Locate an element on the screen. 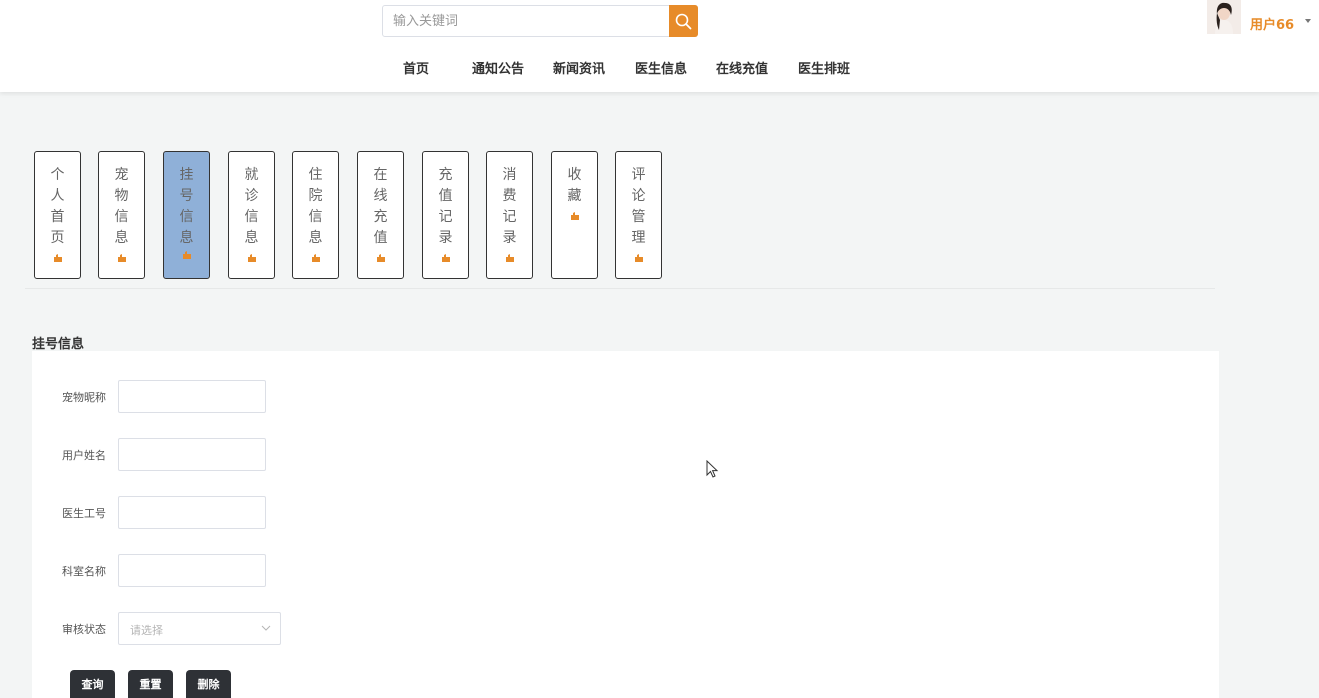 This screenshot has height=698, width=1319. select-placeholder: 请选择 is located at coordinates (146, 630).